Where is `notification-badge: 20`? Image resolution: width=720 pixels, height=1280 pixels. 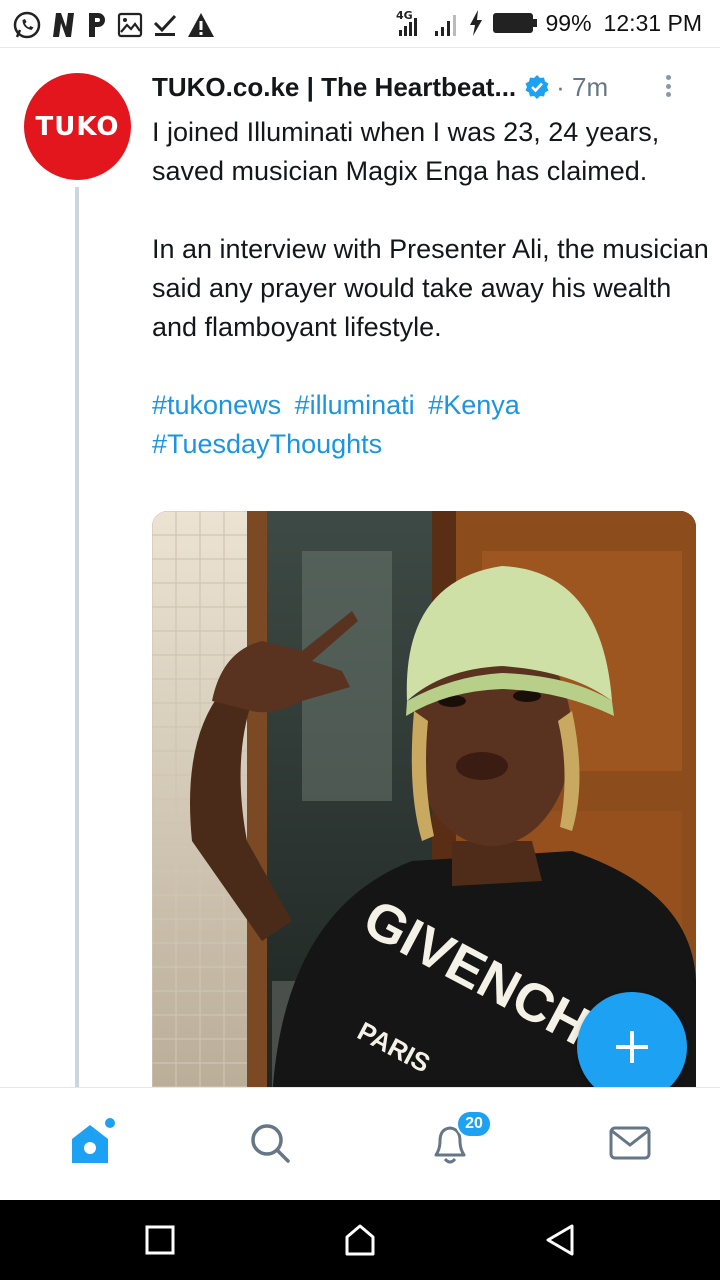
notification-badge: 20 is located at coordinates (474, 1124).